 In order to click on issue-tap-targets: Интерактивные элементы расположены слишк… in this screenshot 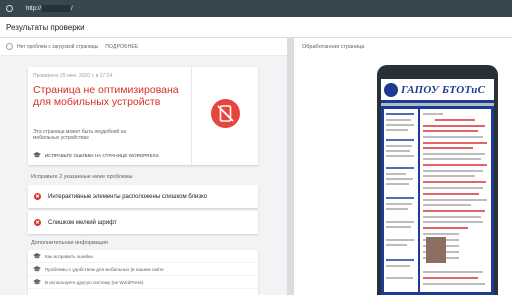, I will do `click(143, 196)`.